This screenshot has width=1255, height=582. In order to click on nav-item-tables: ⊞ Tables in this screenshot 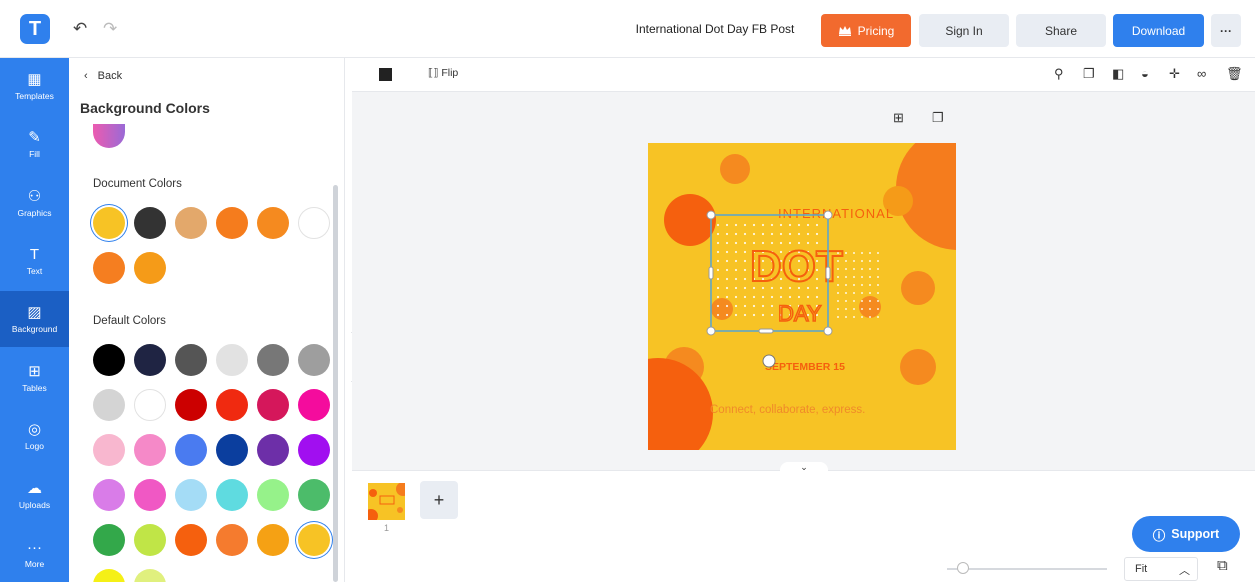, I will do `click(34, 378)`.